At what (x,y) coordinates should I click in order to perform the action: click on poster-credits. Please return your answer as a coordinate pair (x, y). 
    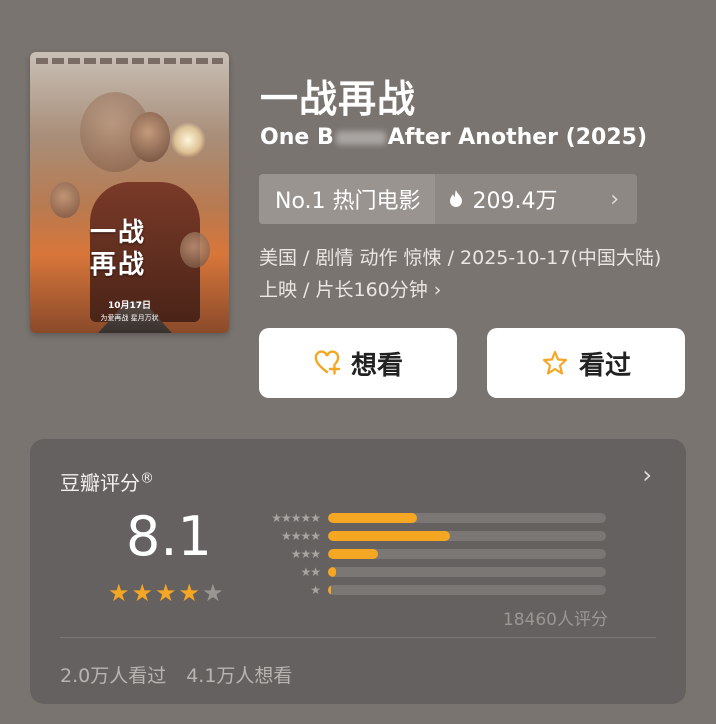
    Looking at the image, I should click on (129, 61).